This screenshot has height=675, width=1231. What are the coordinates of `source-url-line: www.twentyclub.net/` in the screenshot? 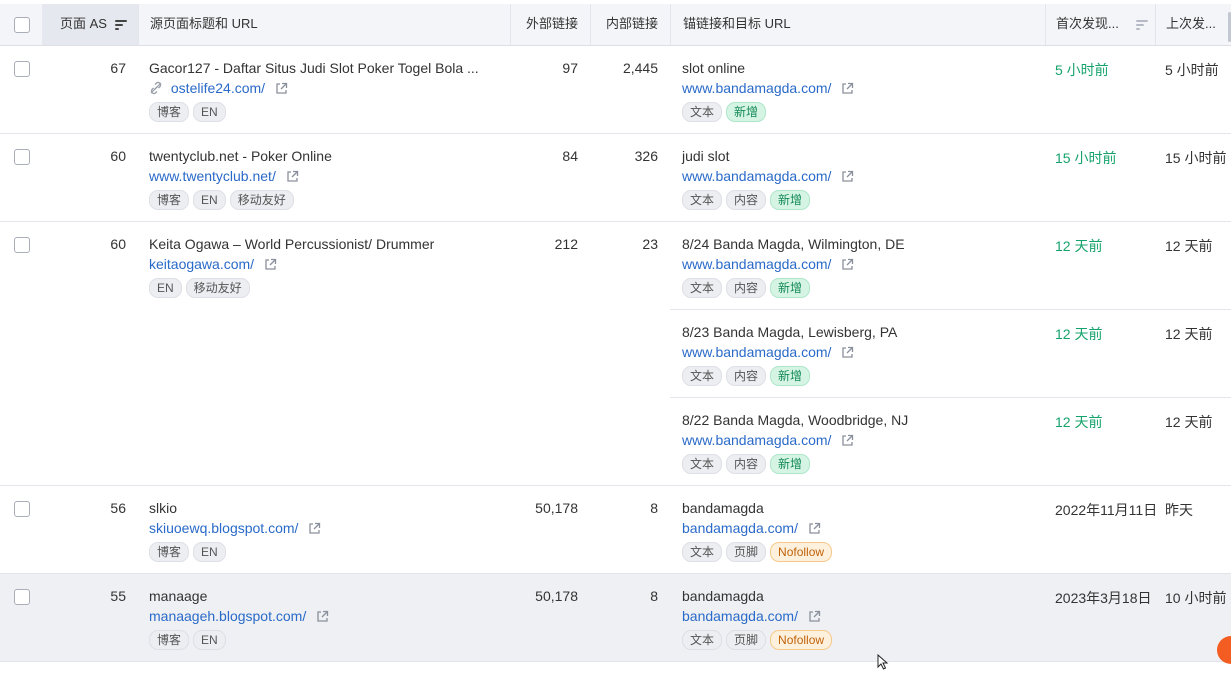 It's located at (223, 176).